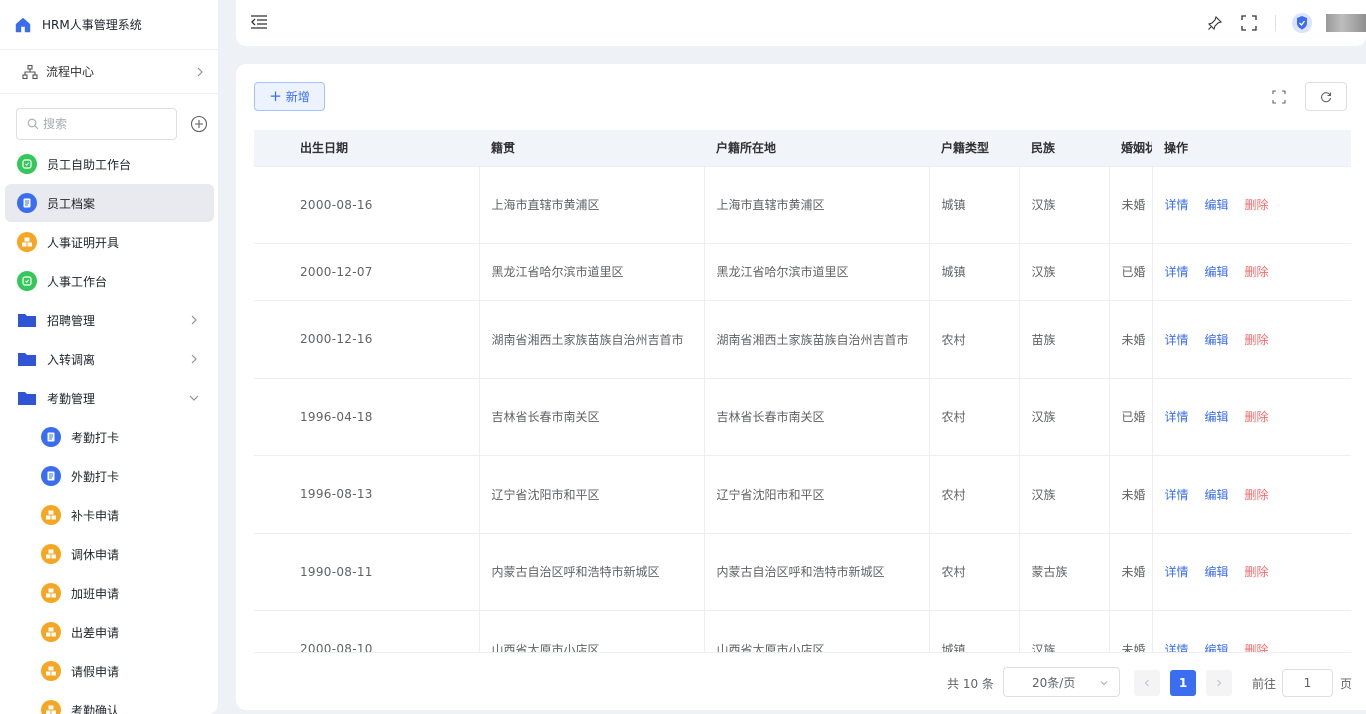 Image resolution: width=1366 pixels, height=714 pixels. Describe the element at coordinates (592, 417) in the screenshot. I see `cell-native: 吉林省长春市南关区` at that location.